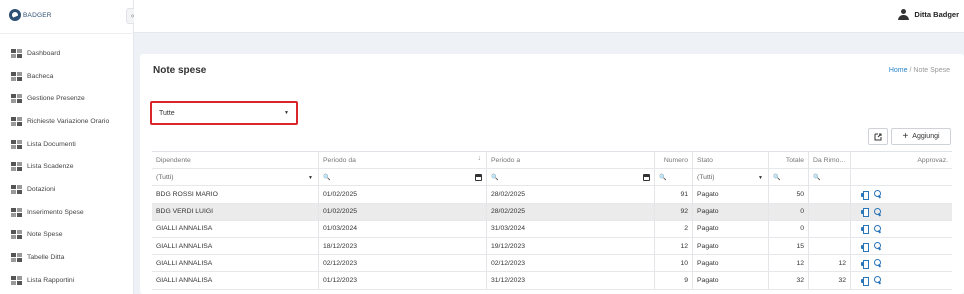  Describe the element at coordinates (67, 235) in the screenshot. I see `sidebar-item: Note Spese` at that location.